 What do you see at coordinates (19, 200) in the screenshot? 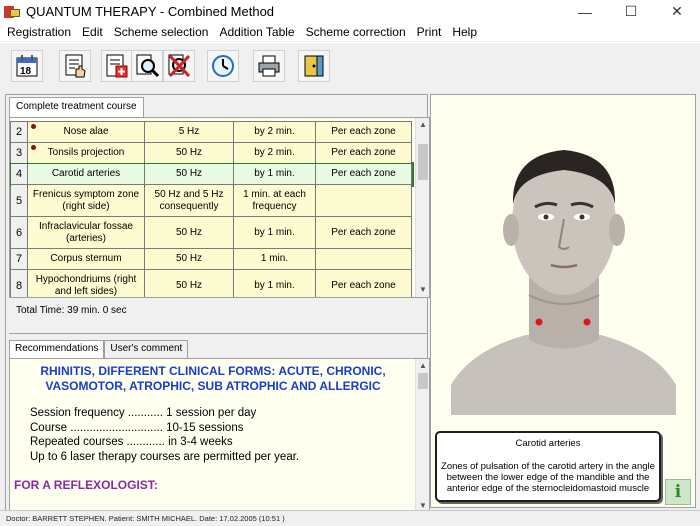
I see `row-number: 5` at bounding box center [19, 200].